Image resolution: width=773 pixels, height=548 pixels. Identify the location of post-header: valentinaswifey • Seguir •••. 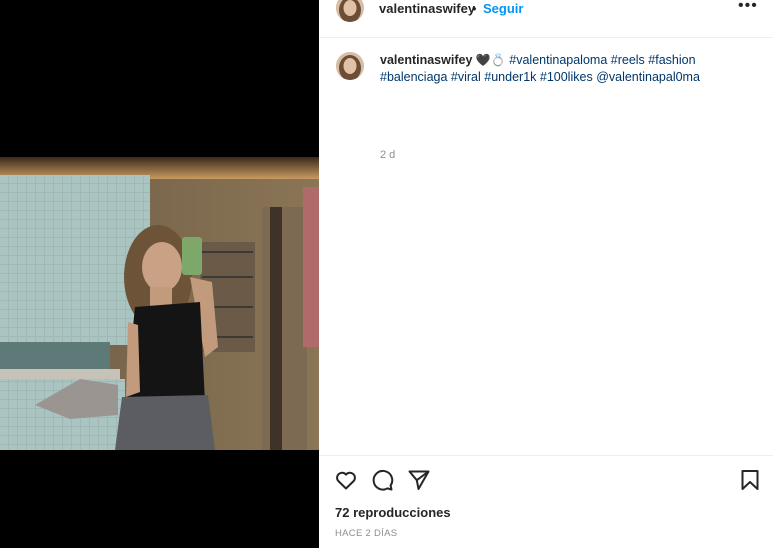
(546, 19).